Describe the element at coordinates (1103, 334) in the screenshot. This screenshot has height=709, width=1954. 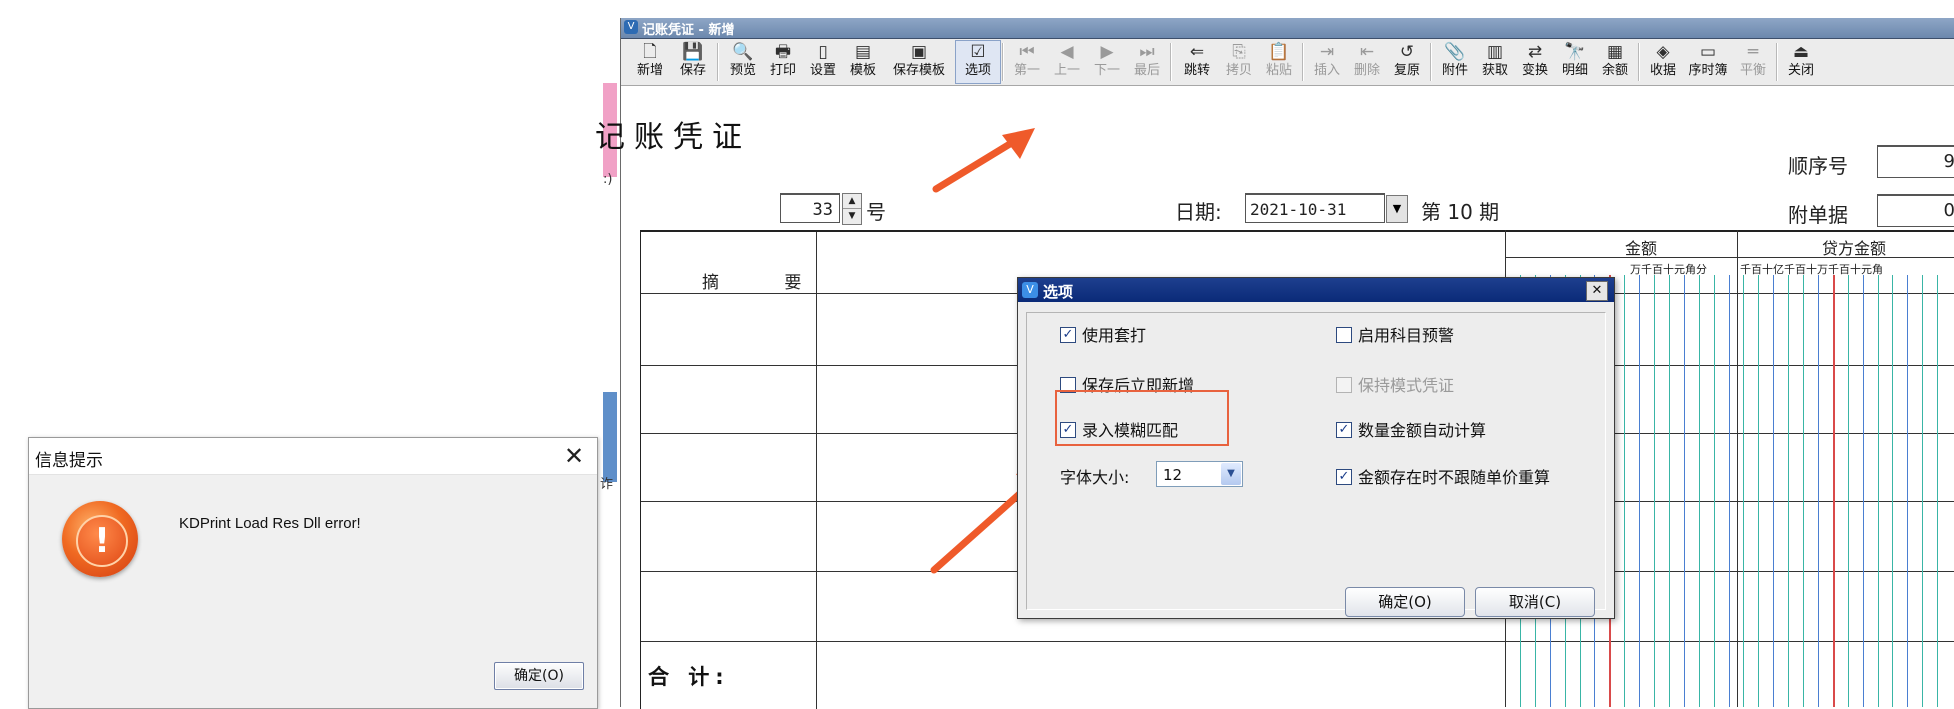
I see `option-use-preprint: ✓ 使用套打` at that location.